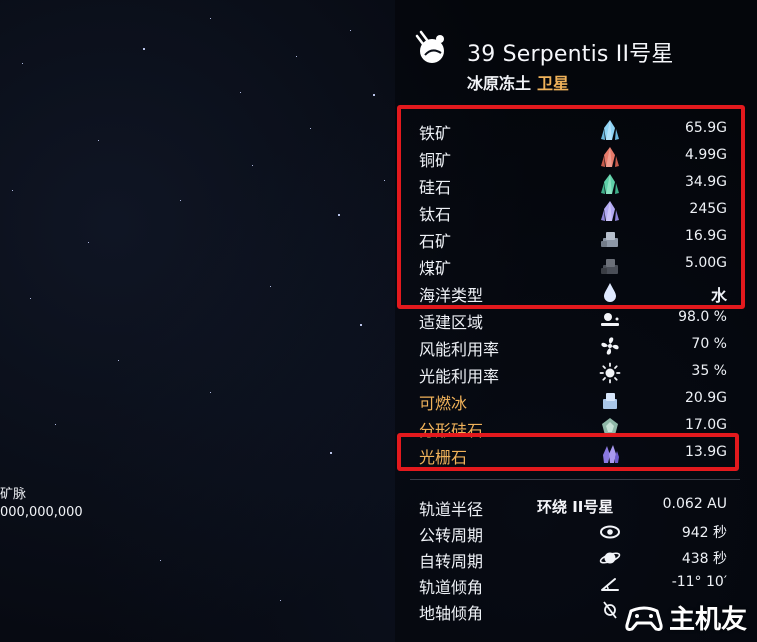 The height and width of the screenshot is (642, 757). Describe the element at coordinates (41, 504) in the screenshot. I see `left-vein-readout: 矿脉 000,000,000` at that location.